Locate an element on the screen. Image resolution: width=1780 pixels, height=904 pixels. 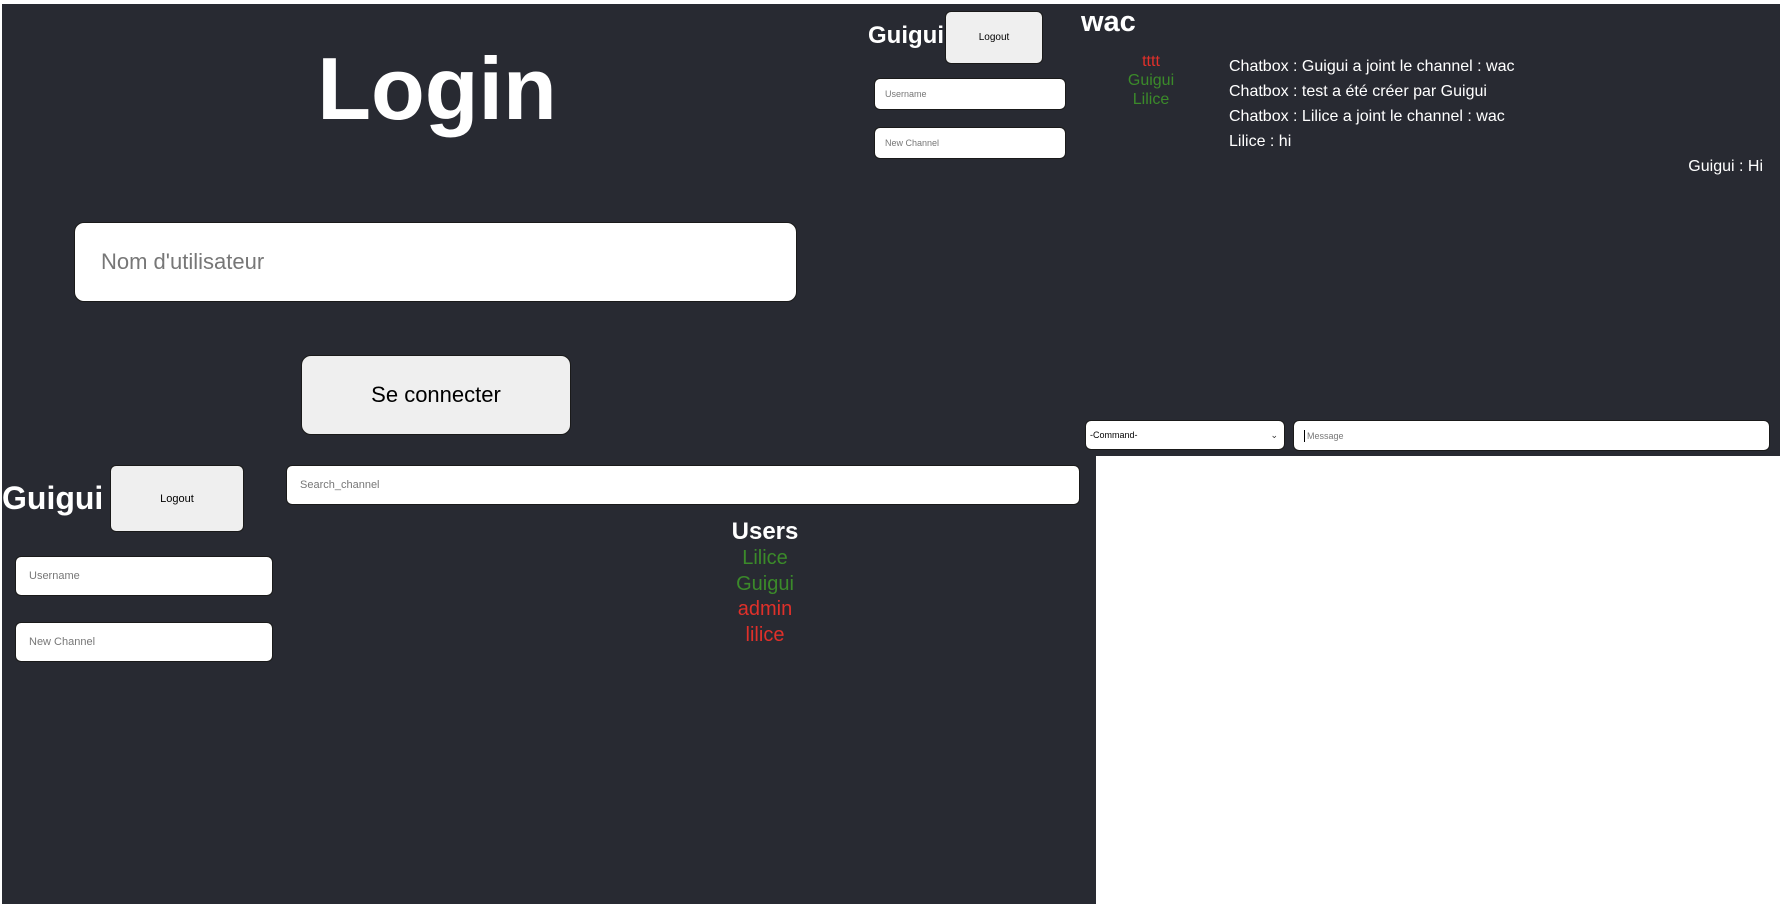
channel-users-list: tttt Guigui Lilice is located at coordinates (1151, 80).